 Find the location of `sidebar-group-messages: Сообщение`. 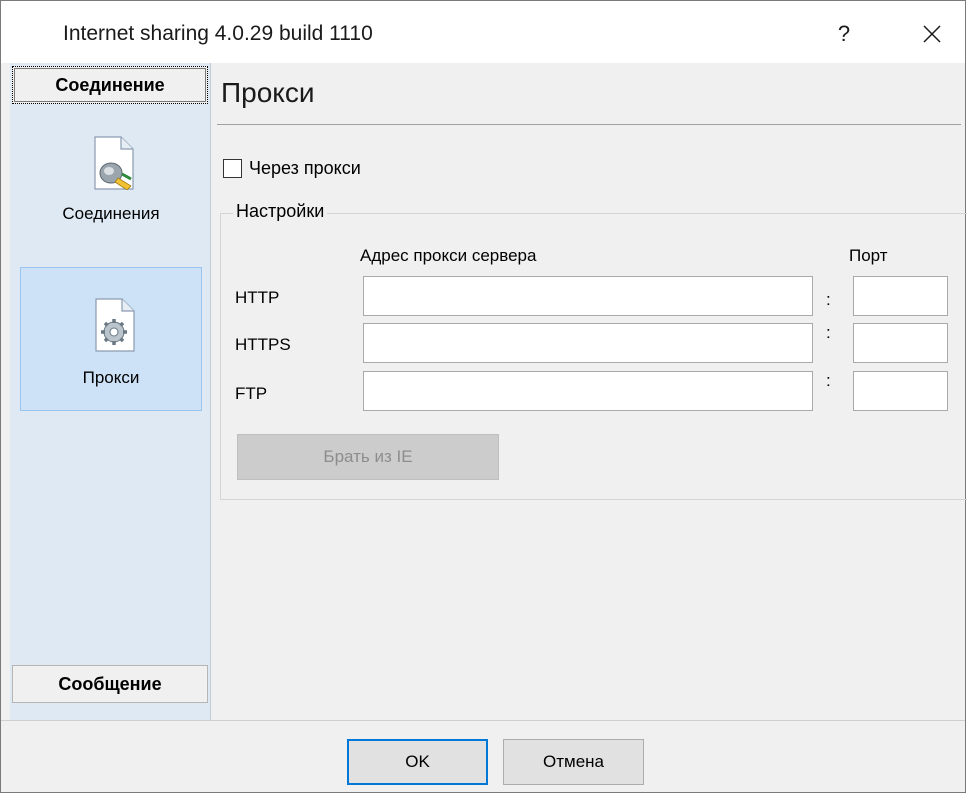

sidebar-group-messages: Сообщение is located at coordinates (110, 684).